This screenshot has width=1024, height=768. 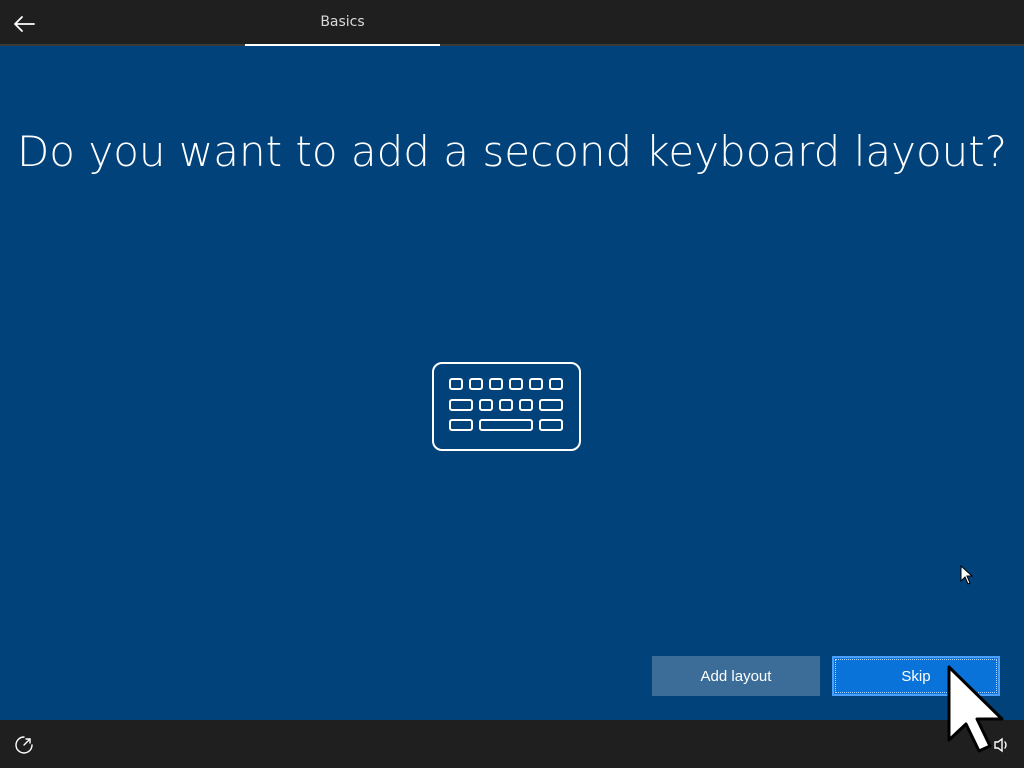 What do you see at coordinates (512, 744) in the screenshot?
I see `bottom-bar` at bounding box center [512, 744].